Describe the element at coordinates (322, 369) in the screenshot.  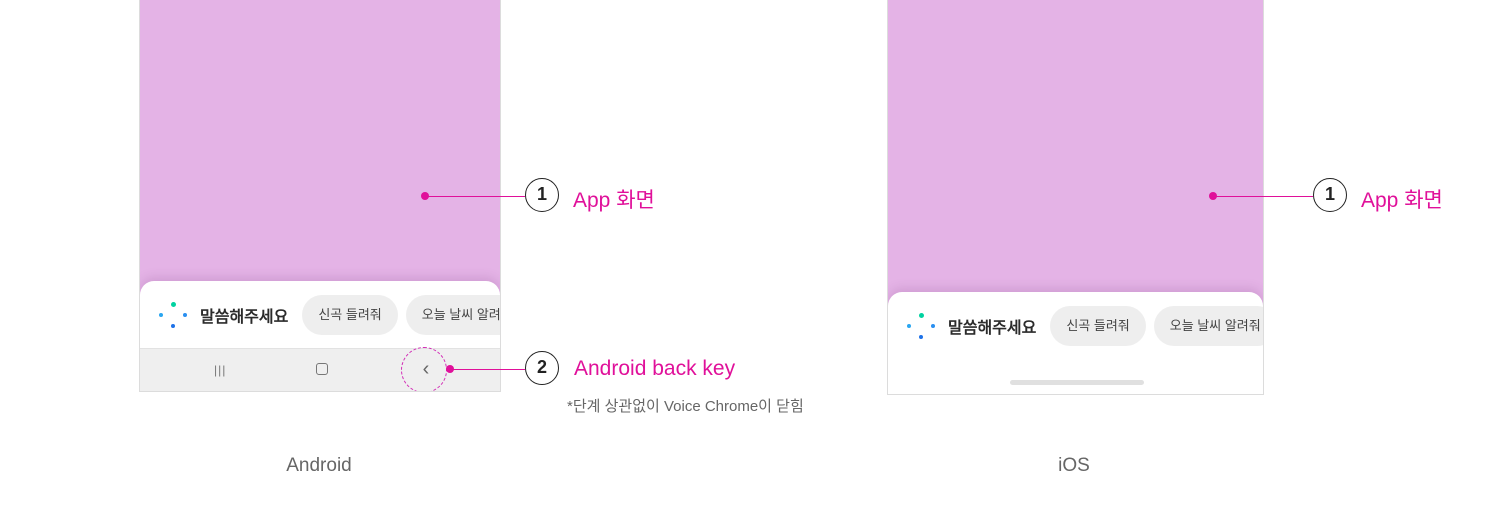
I see `home-icon` at that location.